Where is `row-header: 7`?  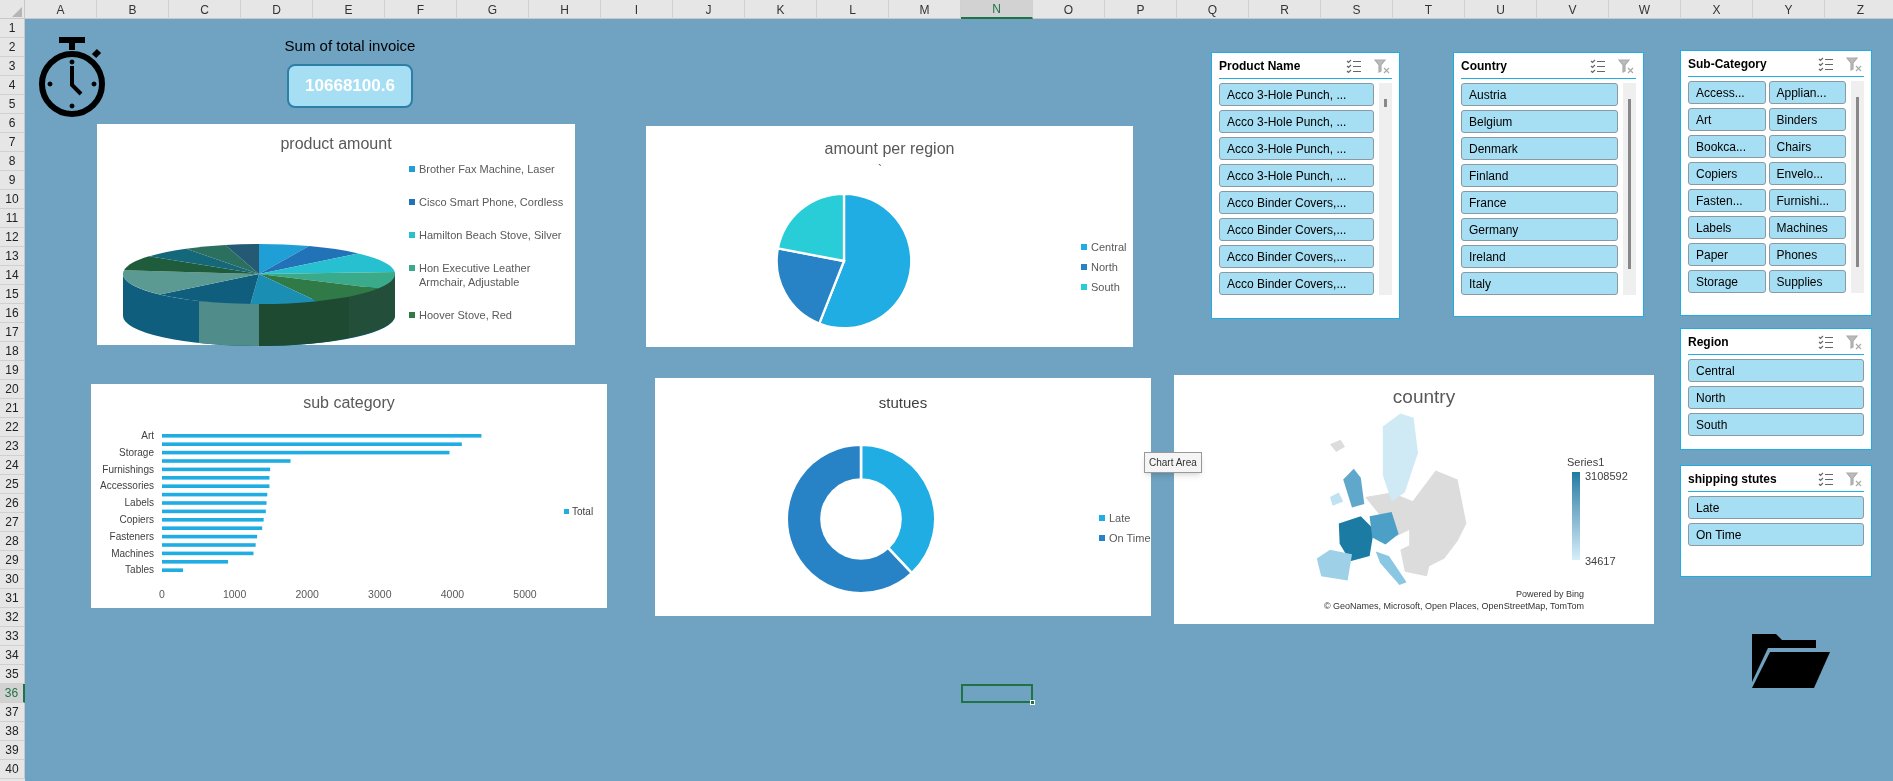 row-header: 7 is located at coordinates (12, 142).